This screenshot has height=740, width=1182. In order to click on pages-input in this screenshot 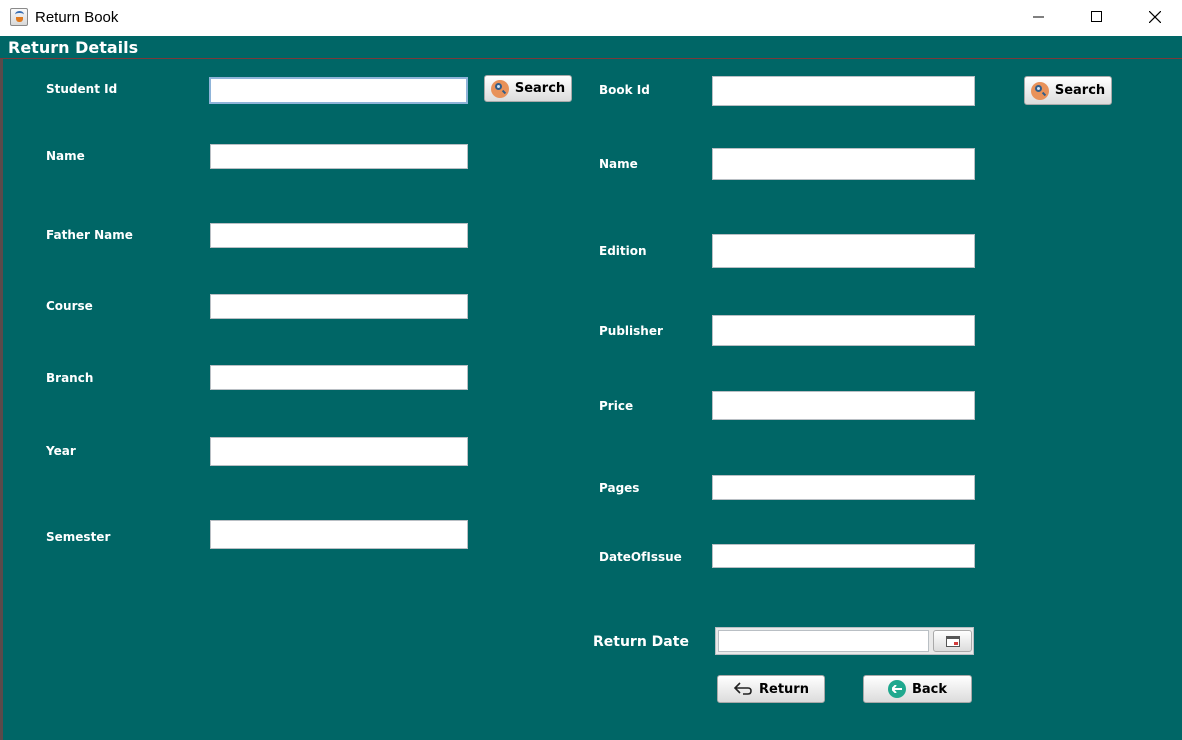, I will do `click(843, 487)`.